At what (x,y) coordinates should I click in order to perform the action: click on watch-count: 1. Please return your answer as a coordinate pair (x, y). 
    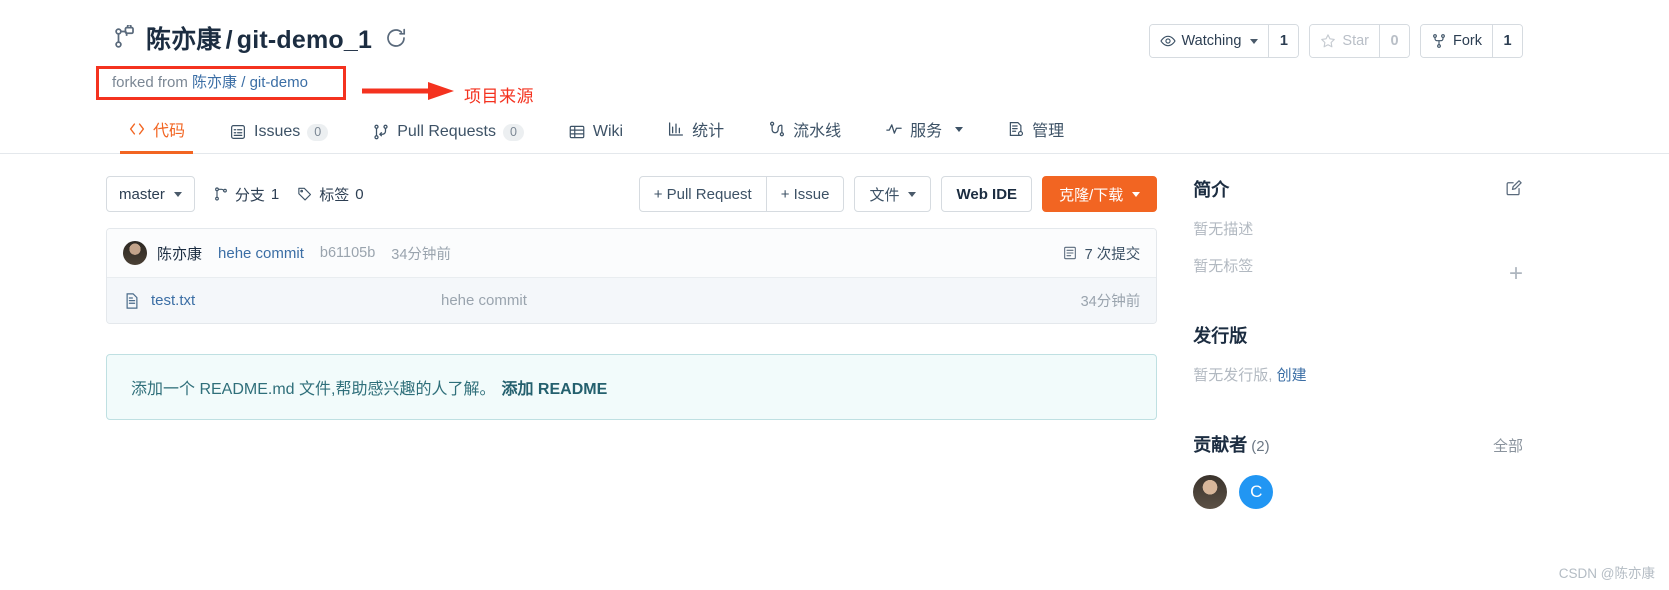
    Looking at the image, I should click on (1283, 41).